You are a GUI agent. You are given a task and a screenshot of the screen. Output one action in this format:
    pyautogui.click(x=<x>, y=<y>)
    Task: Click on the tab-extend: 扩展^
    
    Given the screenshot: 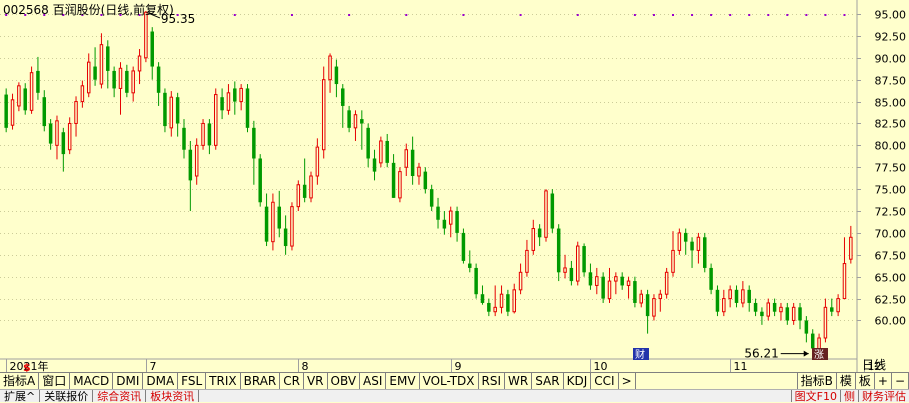 What is the action you would take?
    pyautogui.click(x=20, y=396)
    